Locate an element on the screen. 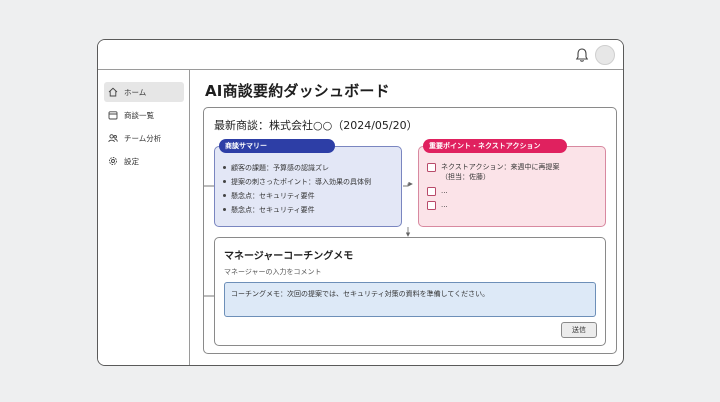  point-text: ネクストアクション：来週中に再提案 is located at coordinates (500, 167).